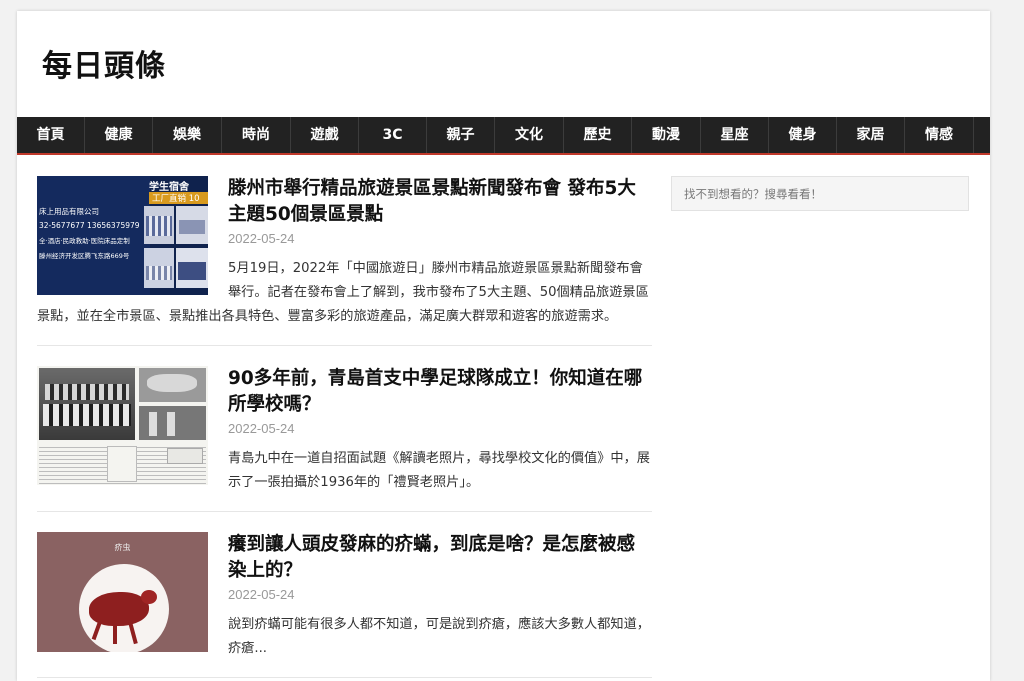 This screenshot has height=681, width=1024. I want to click on thumb-services-text: 全·酒店·民政救助·医院床品定制, so click(84, 241).